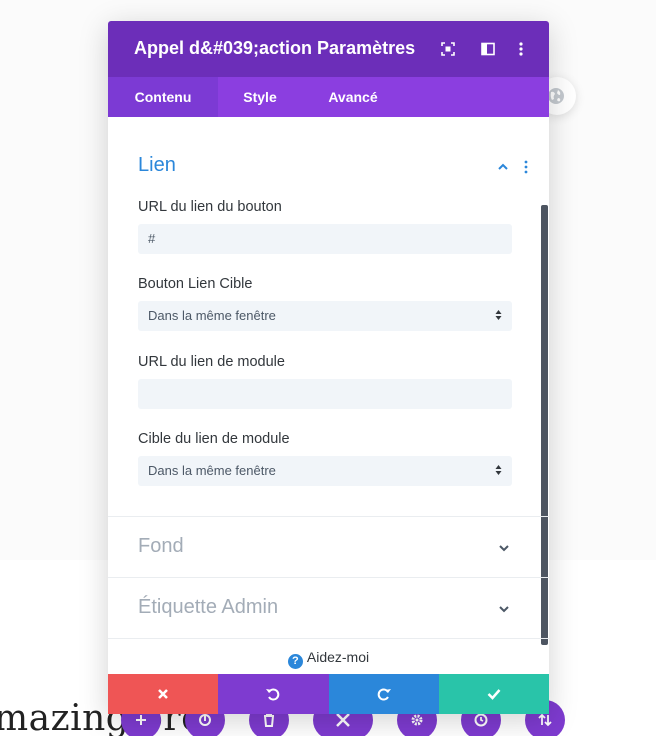 This screenshot has width=656, height=736. Describe the element at coordinates (325, 239) in the screenshot. I see `button-url-input: #` at that location.